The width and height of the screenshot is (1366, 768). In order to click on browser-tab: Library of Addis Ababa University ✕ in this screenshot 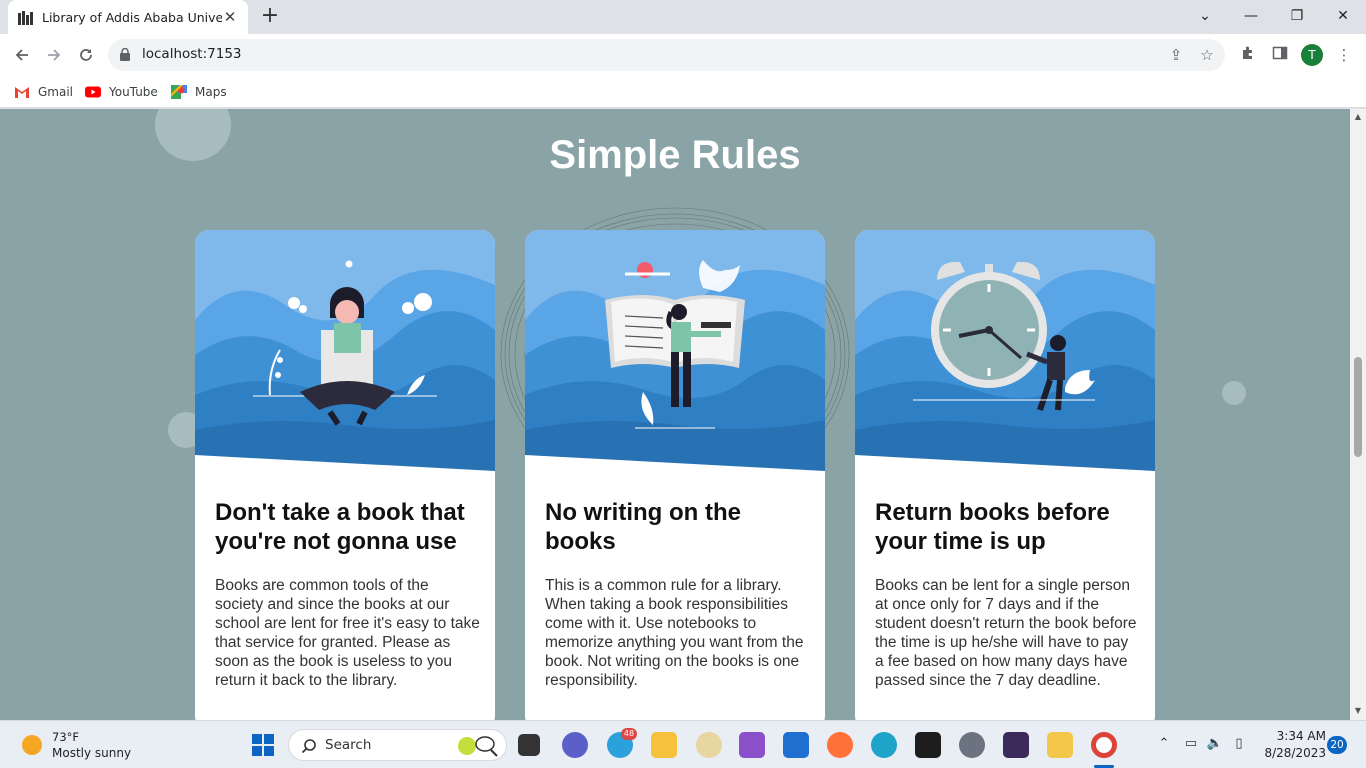, I will do `click(128, 17)`.